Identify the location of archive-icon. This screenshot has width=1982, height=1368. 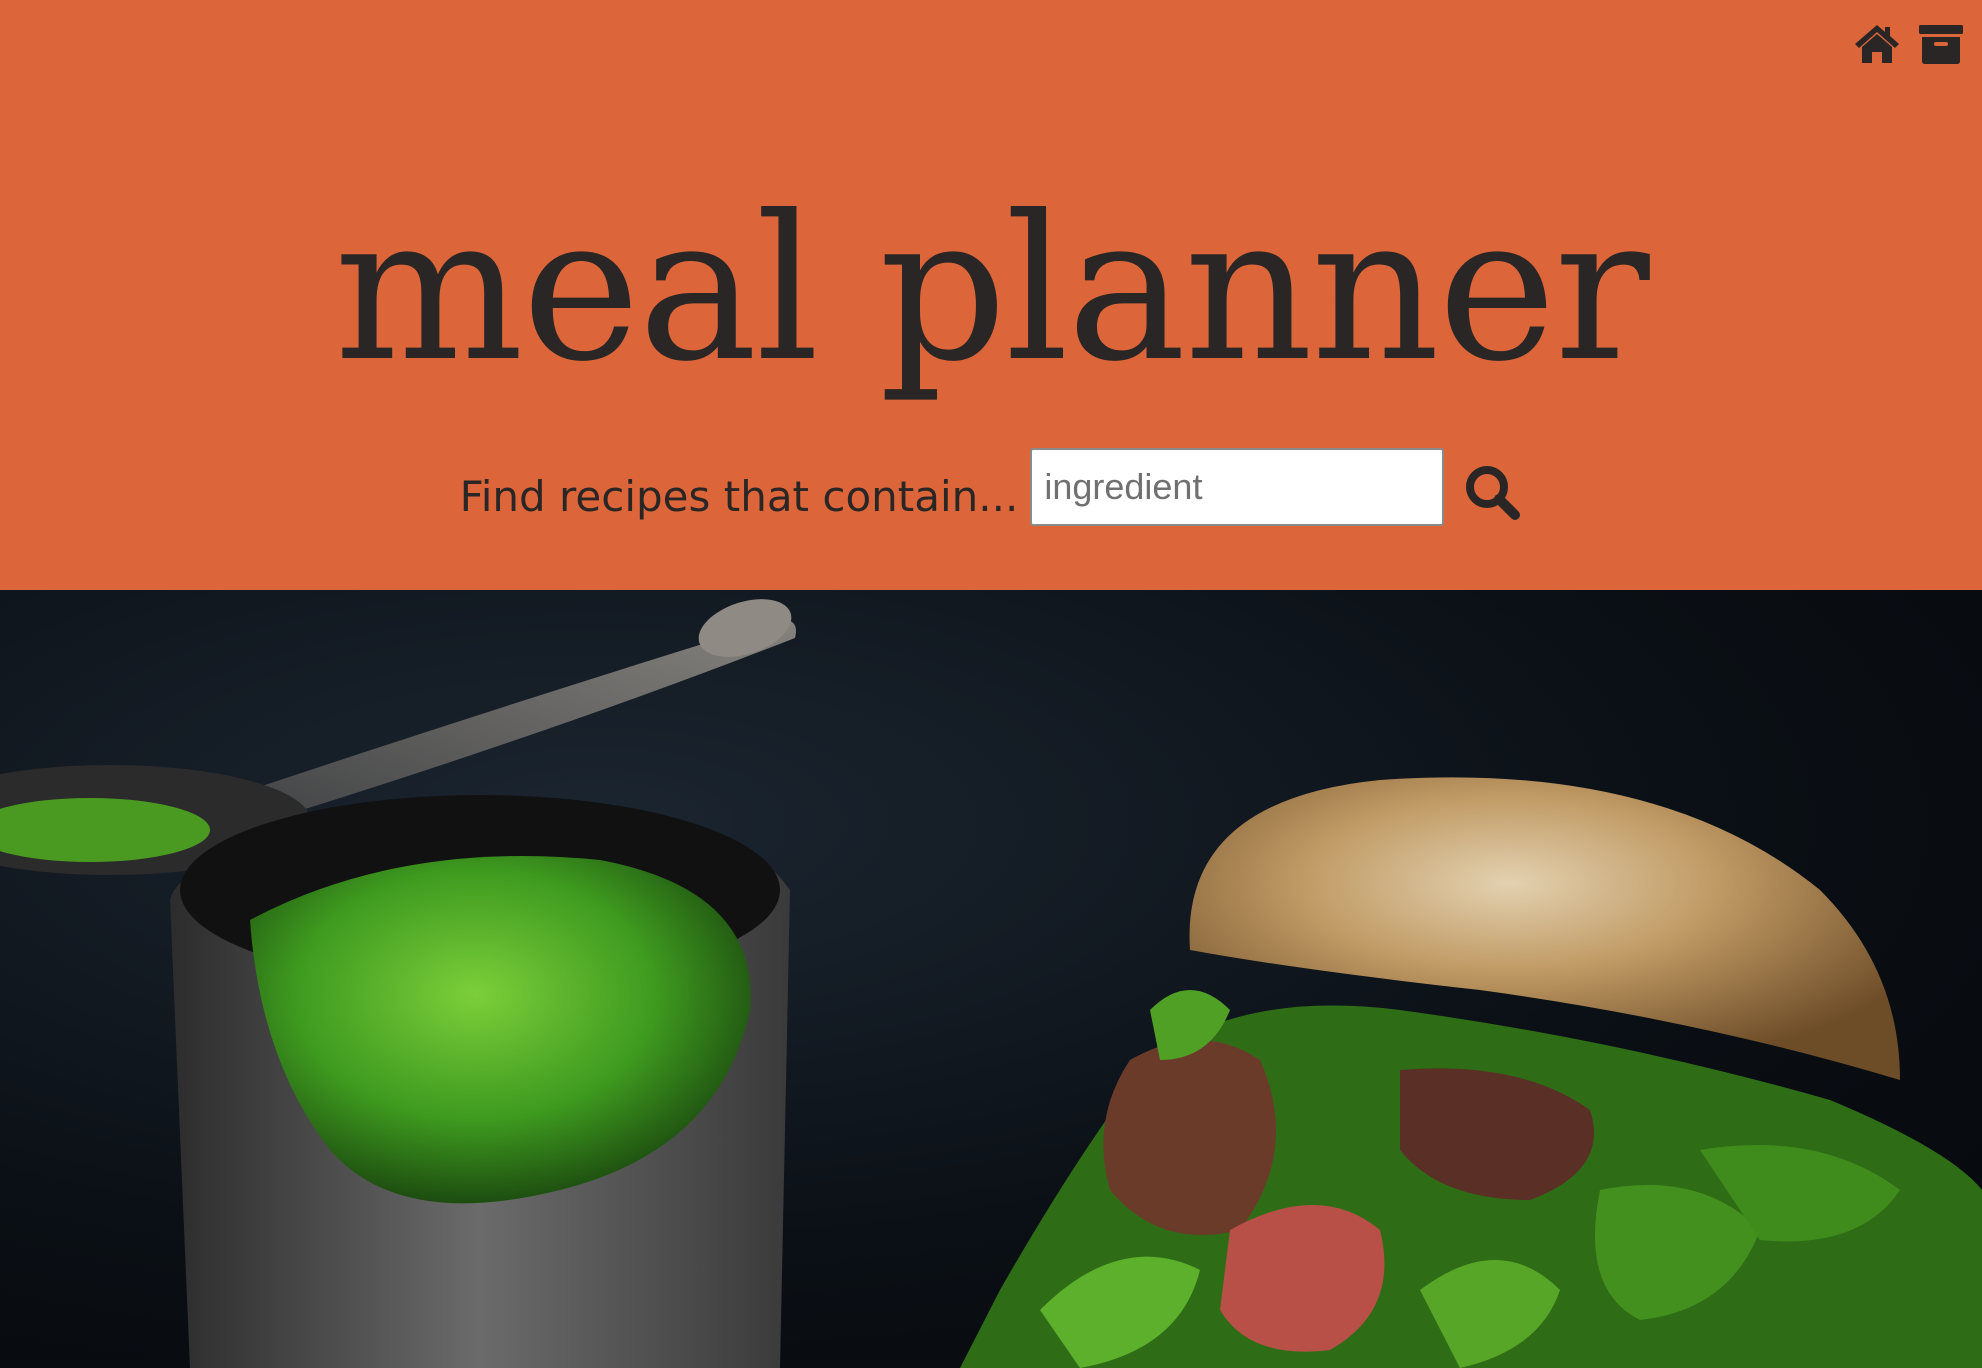
(1941, 44).